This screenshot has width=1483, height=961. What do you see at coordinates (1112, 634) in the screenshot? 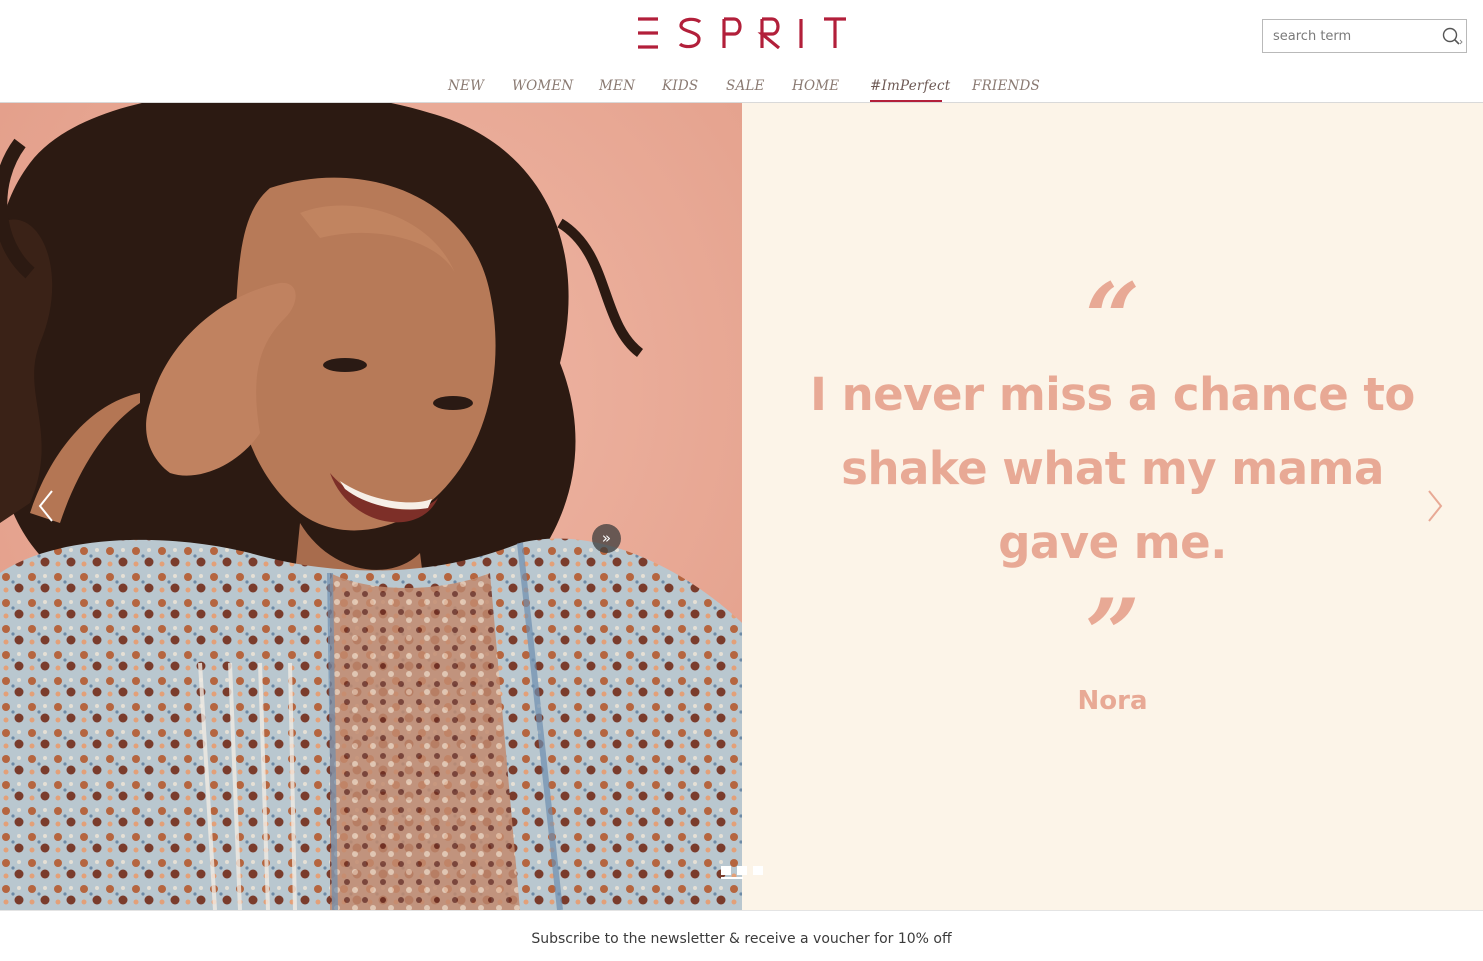
I see `quote-close-mark: ”` at bounding box center [1112, 634].